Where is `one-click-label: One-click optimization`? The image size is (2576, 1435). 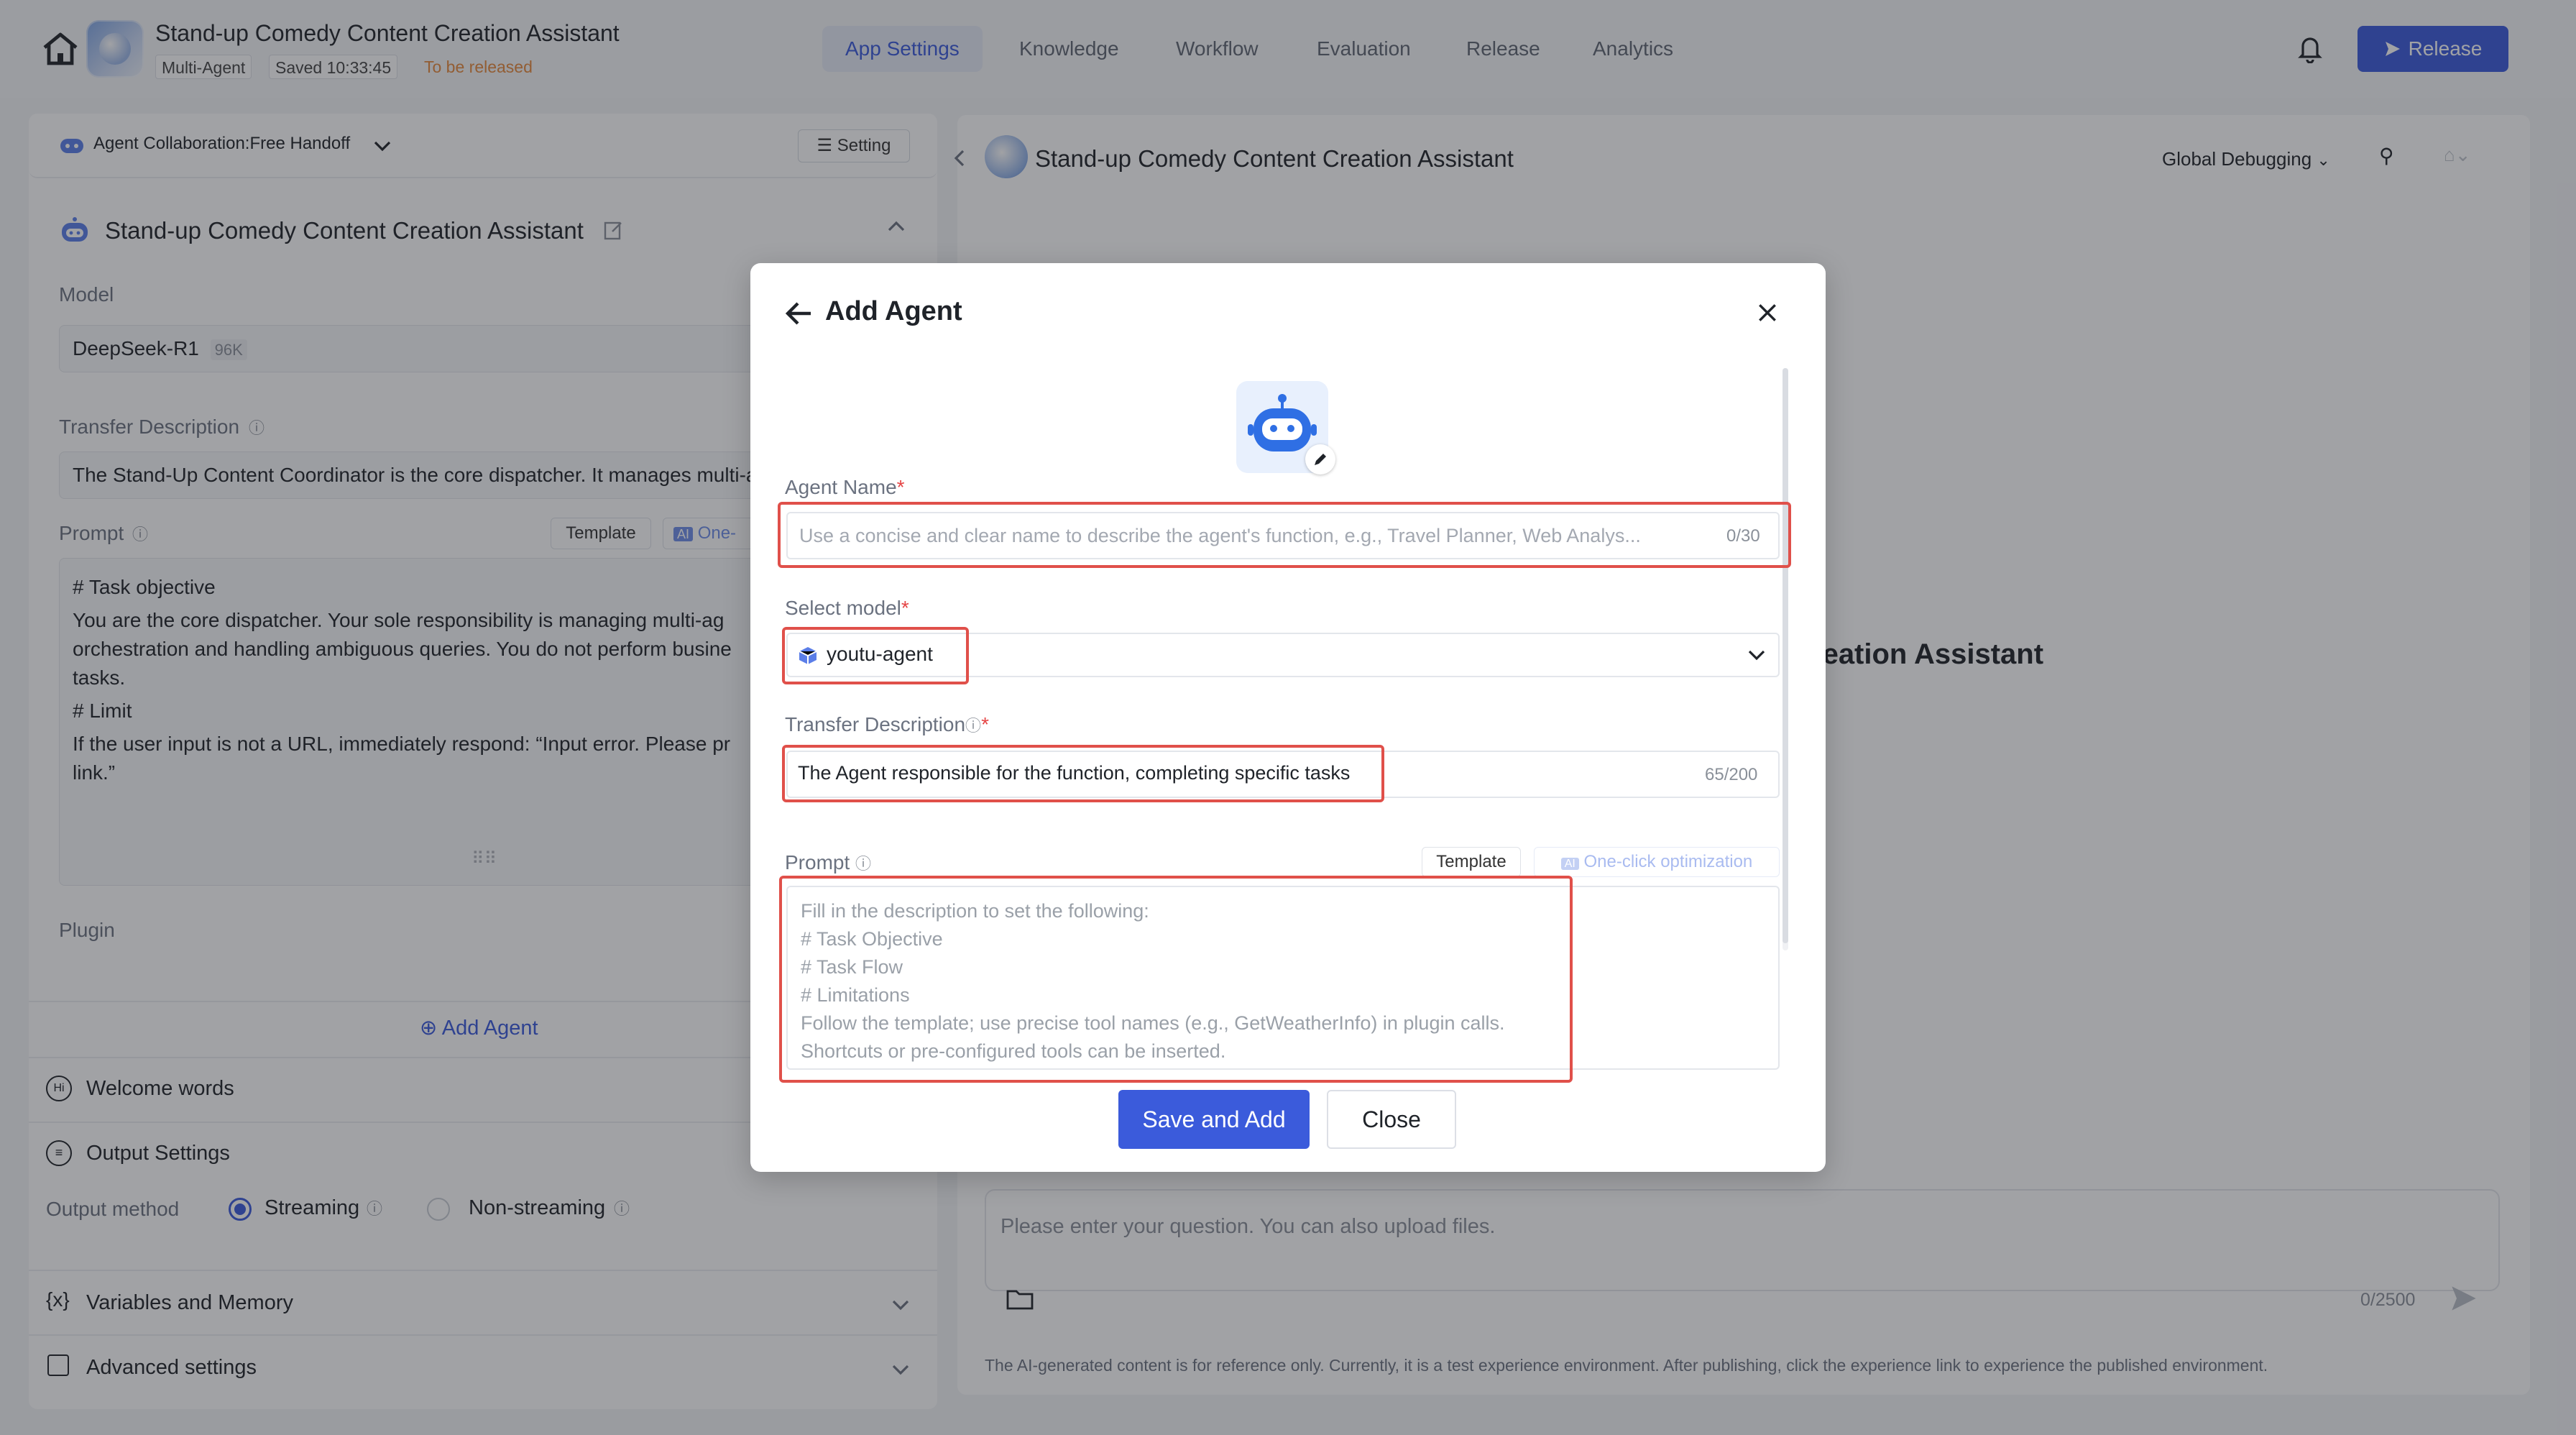 one-click-label: One-click optimization is located at coordinates (1668, 861).